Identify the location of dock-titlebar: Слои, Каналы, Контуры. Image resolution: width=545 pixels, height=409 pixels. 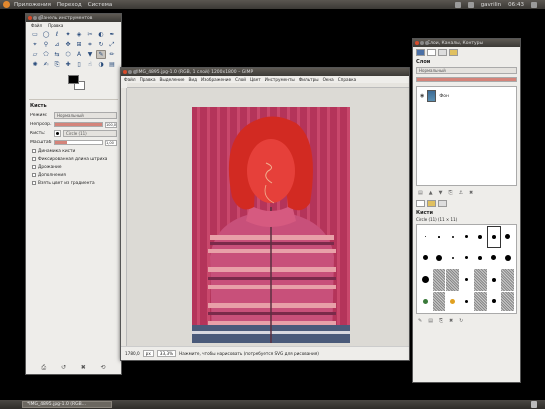
(466, 43).